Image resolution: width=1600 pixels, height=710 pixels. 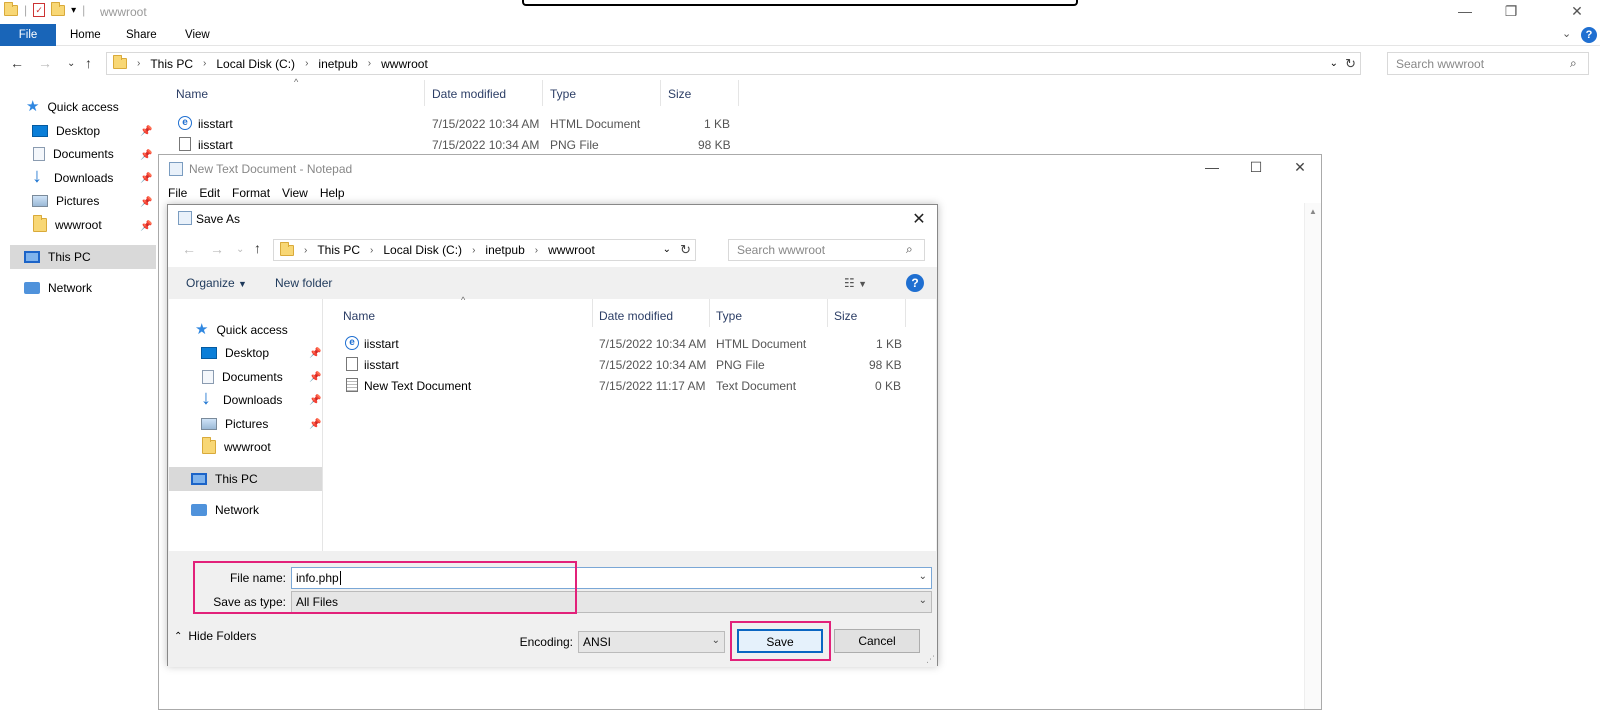 I want to click on view-options-icon: ☷ ▼, so click(x=855, y=283).